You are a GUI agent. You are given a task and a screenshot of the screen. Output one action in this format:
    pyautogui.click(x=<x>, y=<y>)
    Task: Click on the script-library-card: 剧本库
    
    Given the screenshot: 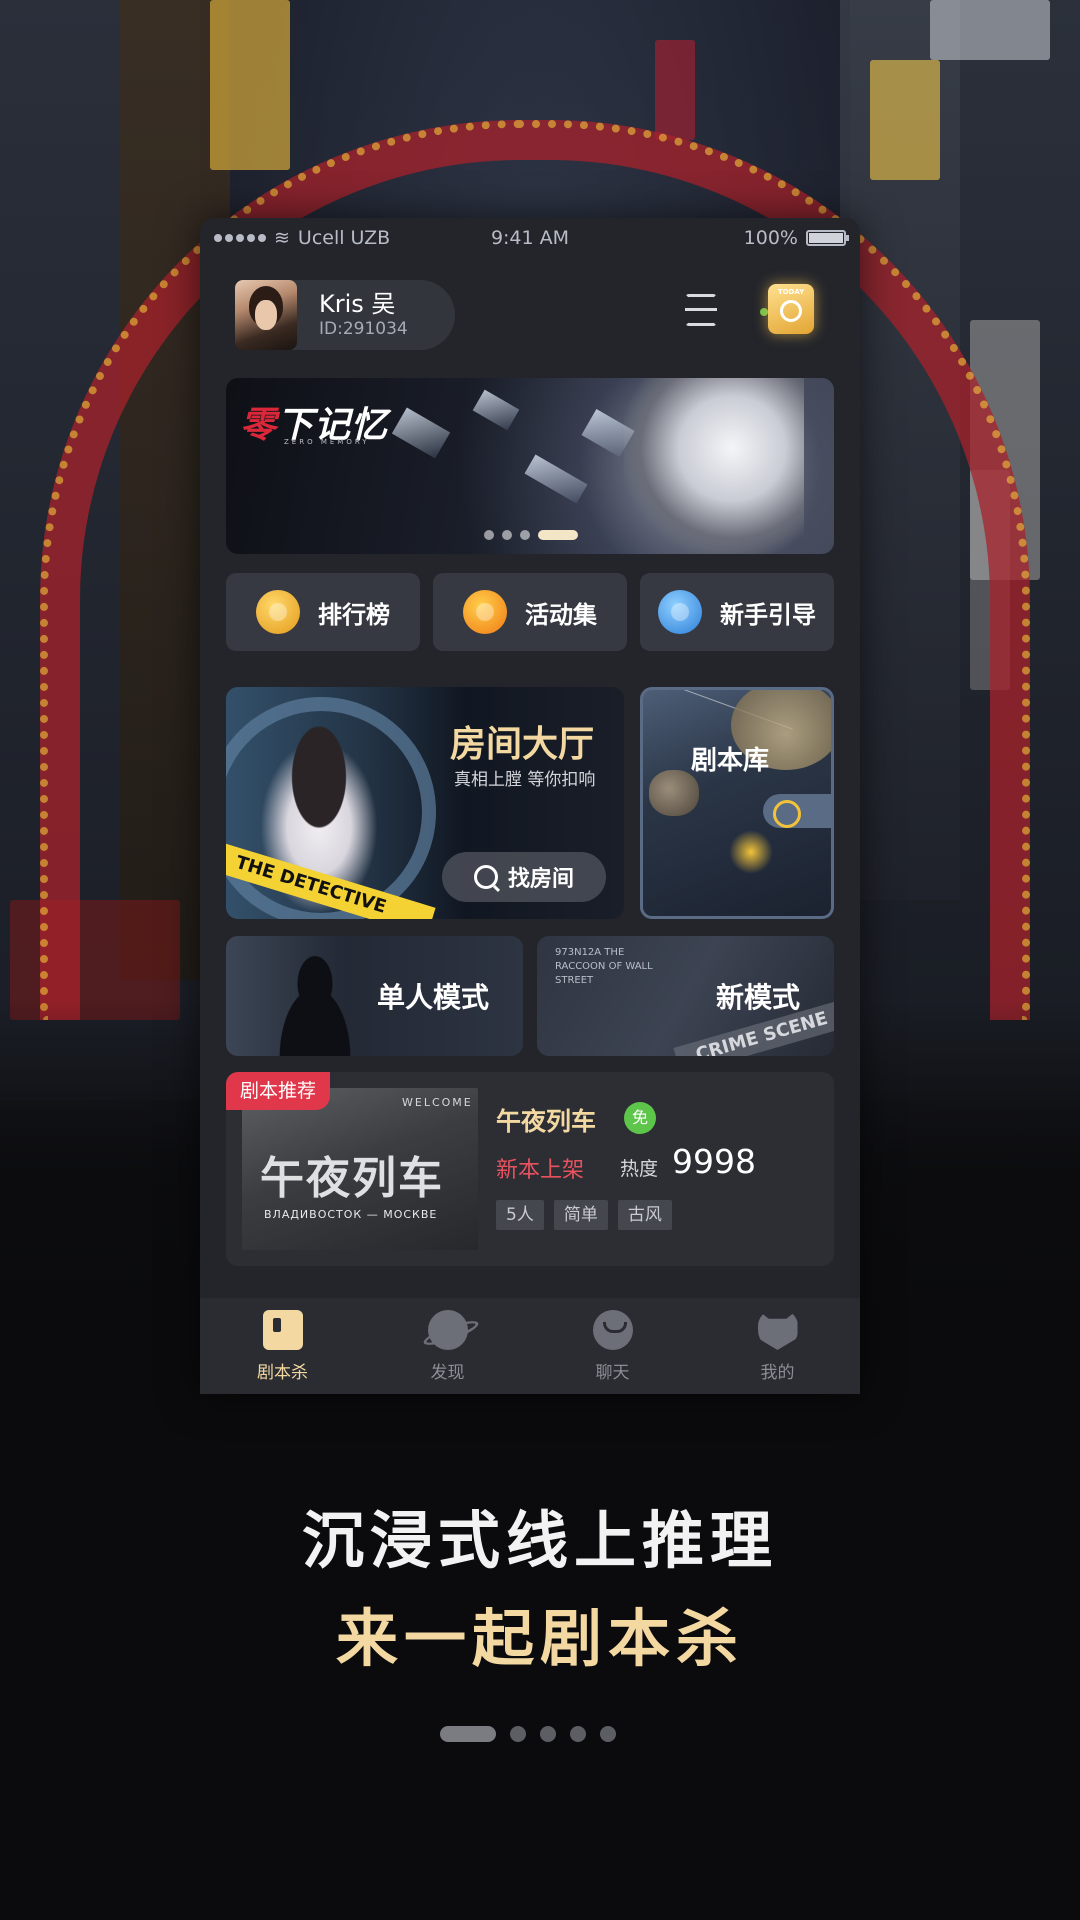 What is the action you would take?
    pyautogui.click(x=737, y=803)
    